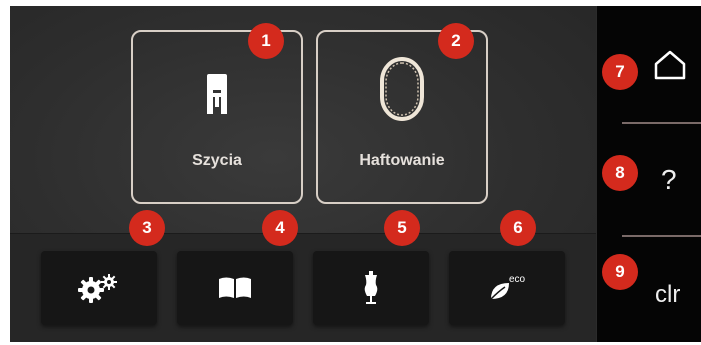 This screenshot has height=345, width=701. What do you see at coordinates (402, 160) in the screenshot?
I see `embroidery-label: Haftowanie` at bounding box center [402, 160].